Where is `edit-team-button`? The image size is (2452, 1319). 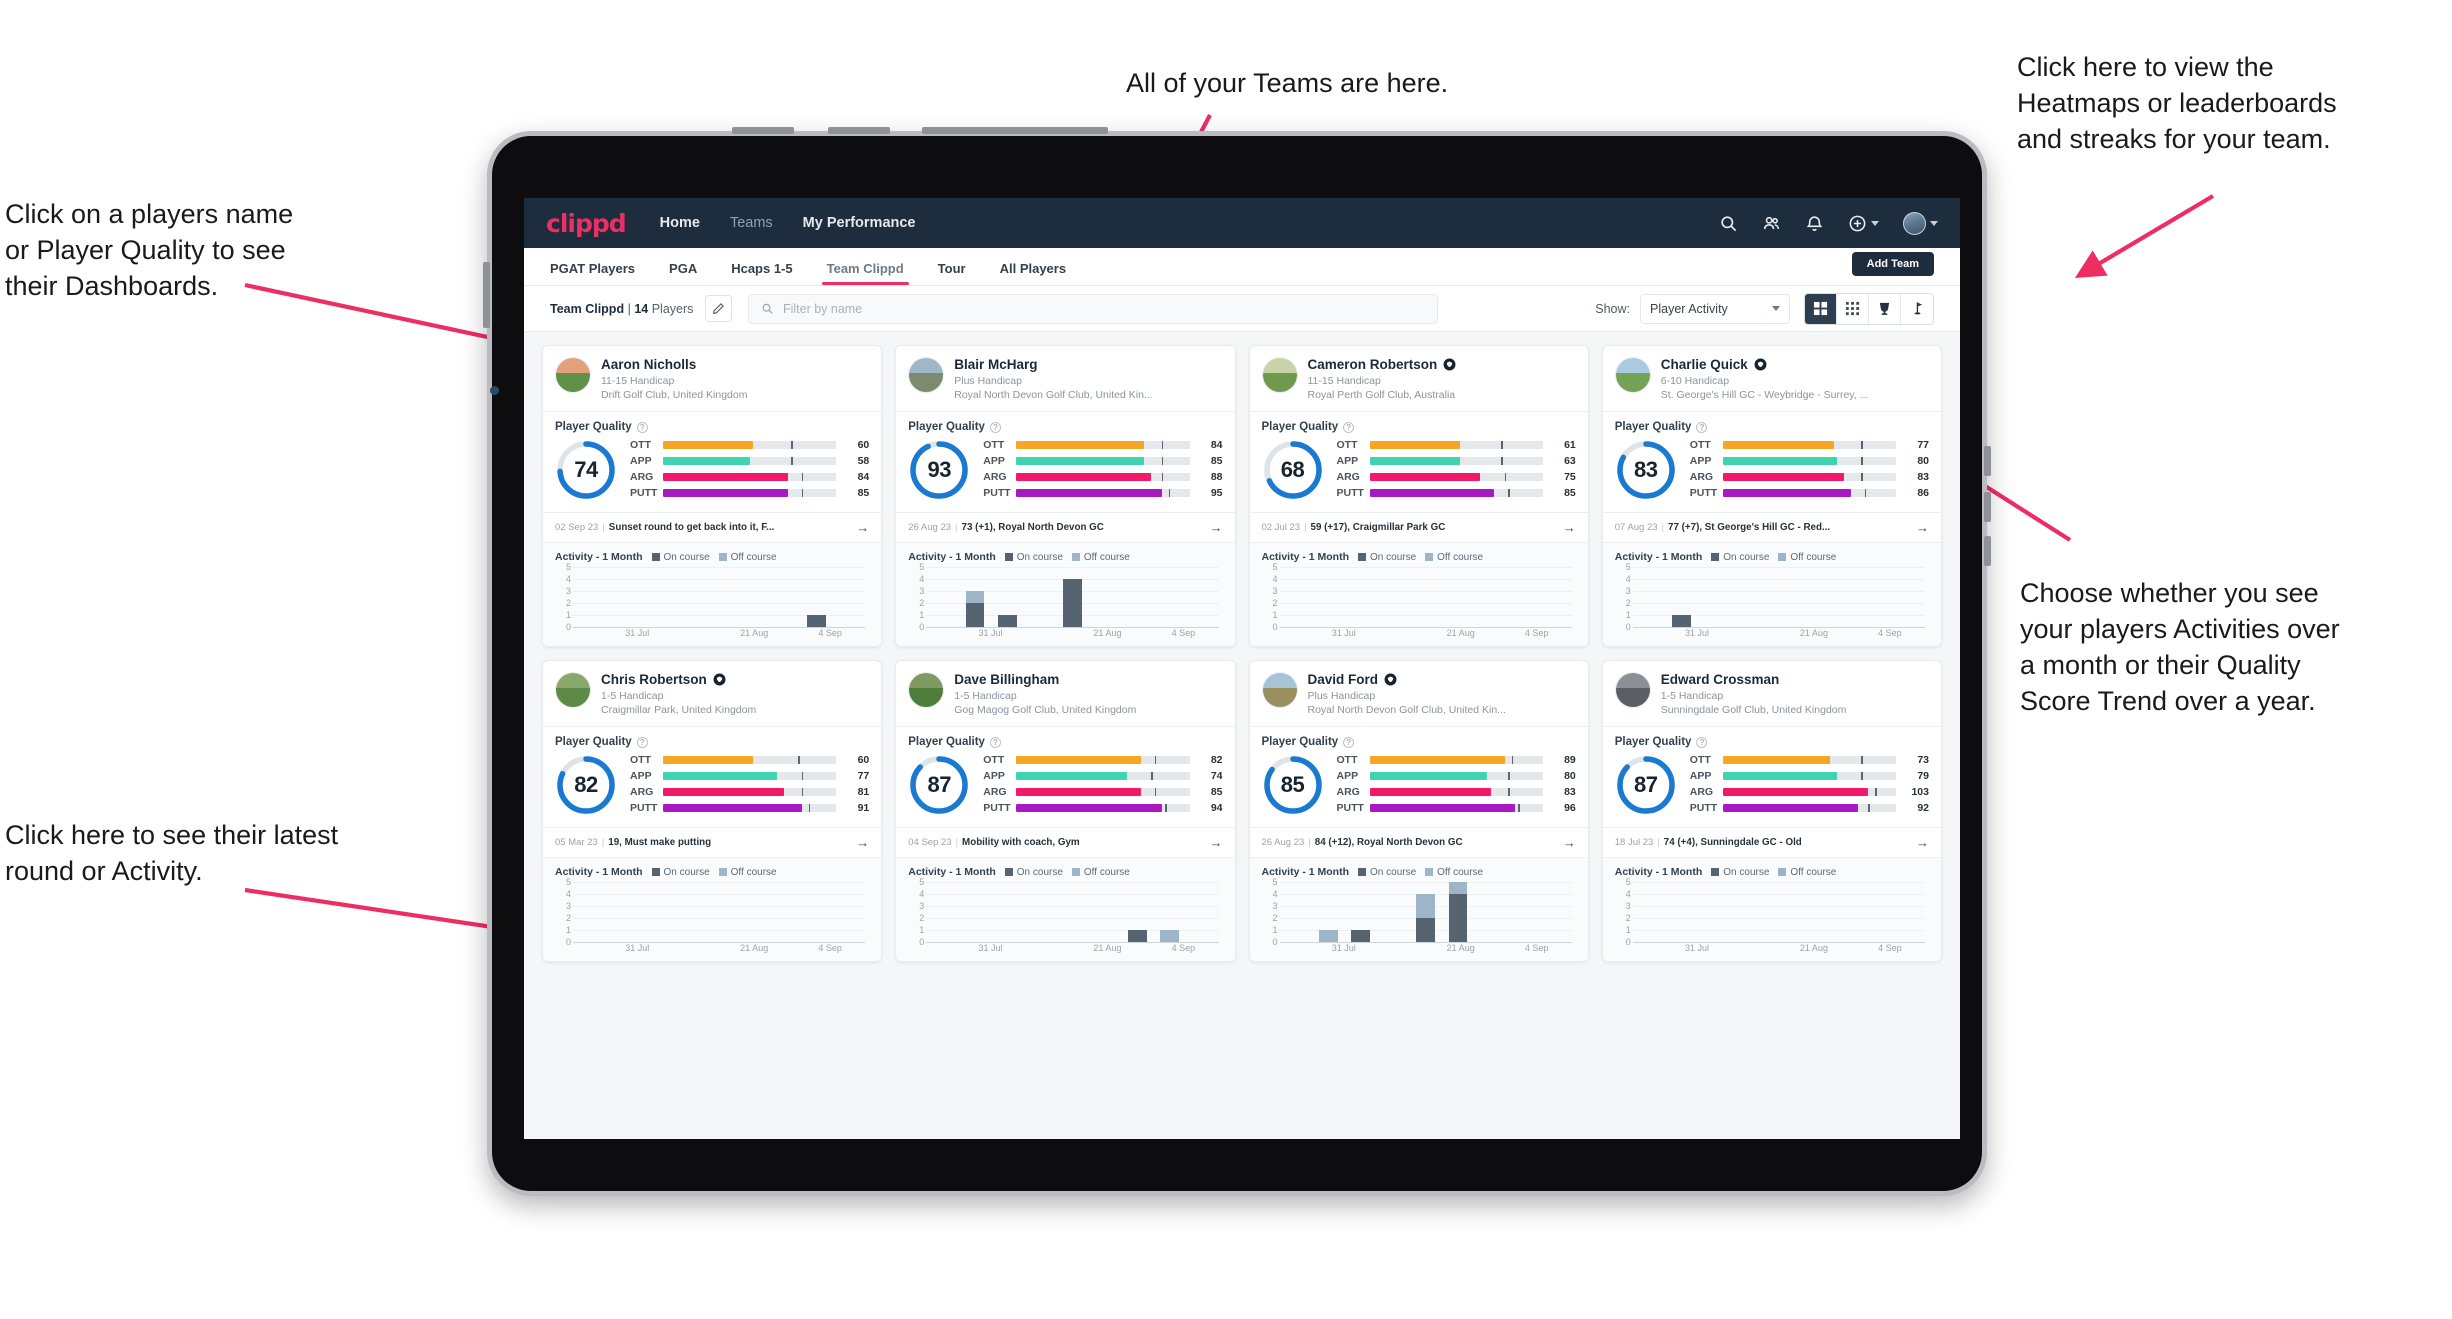 edit-team-button is located at coordinates (719, 308).